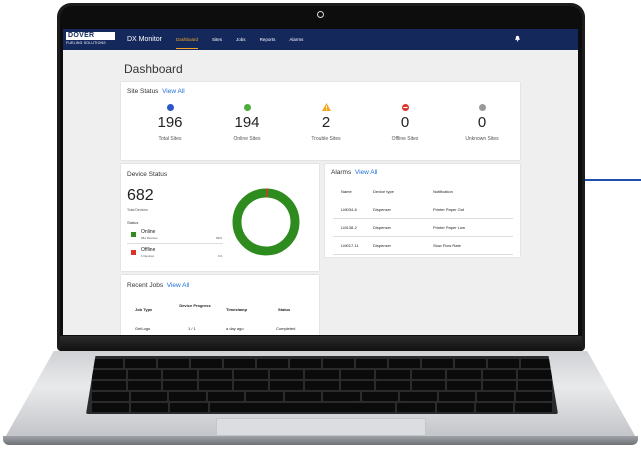 This screenshot has width=641, height=452. Describe the element at coordinates (321, 343) in the screenshot. I see `laptop-hinge` at that location.